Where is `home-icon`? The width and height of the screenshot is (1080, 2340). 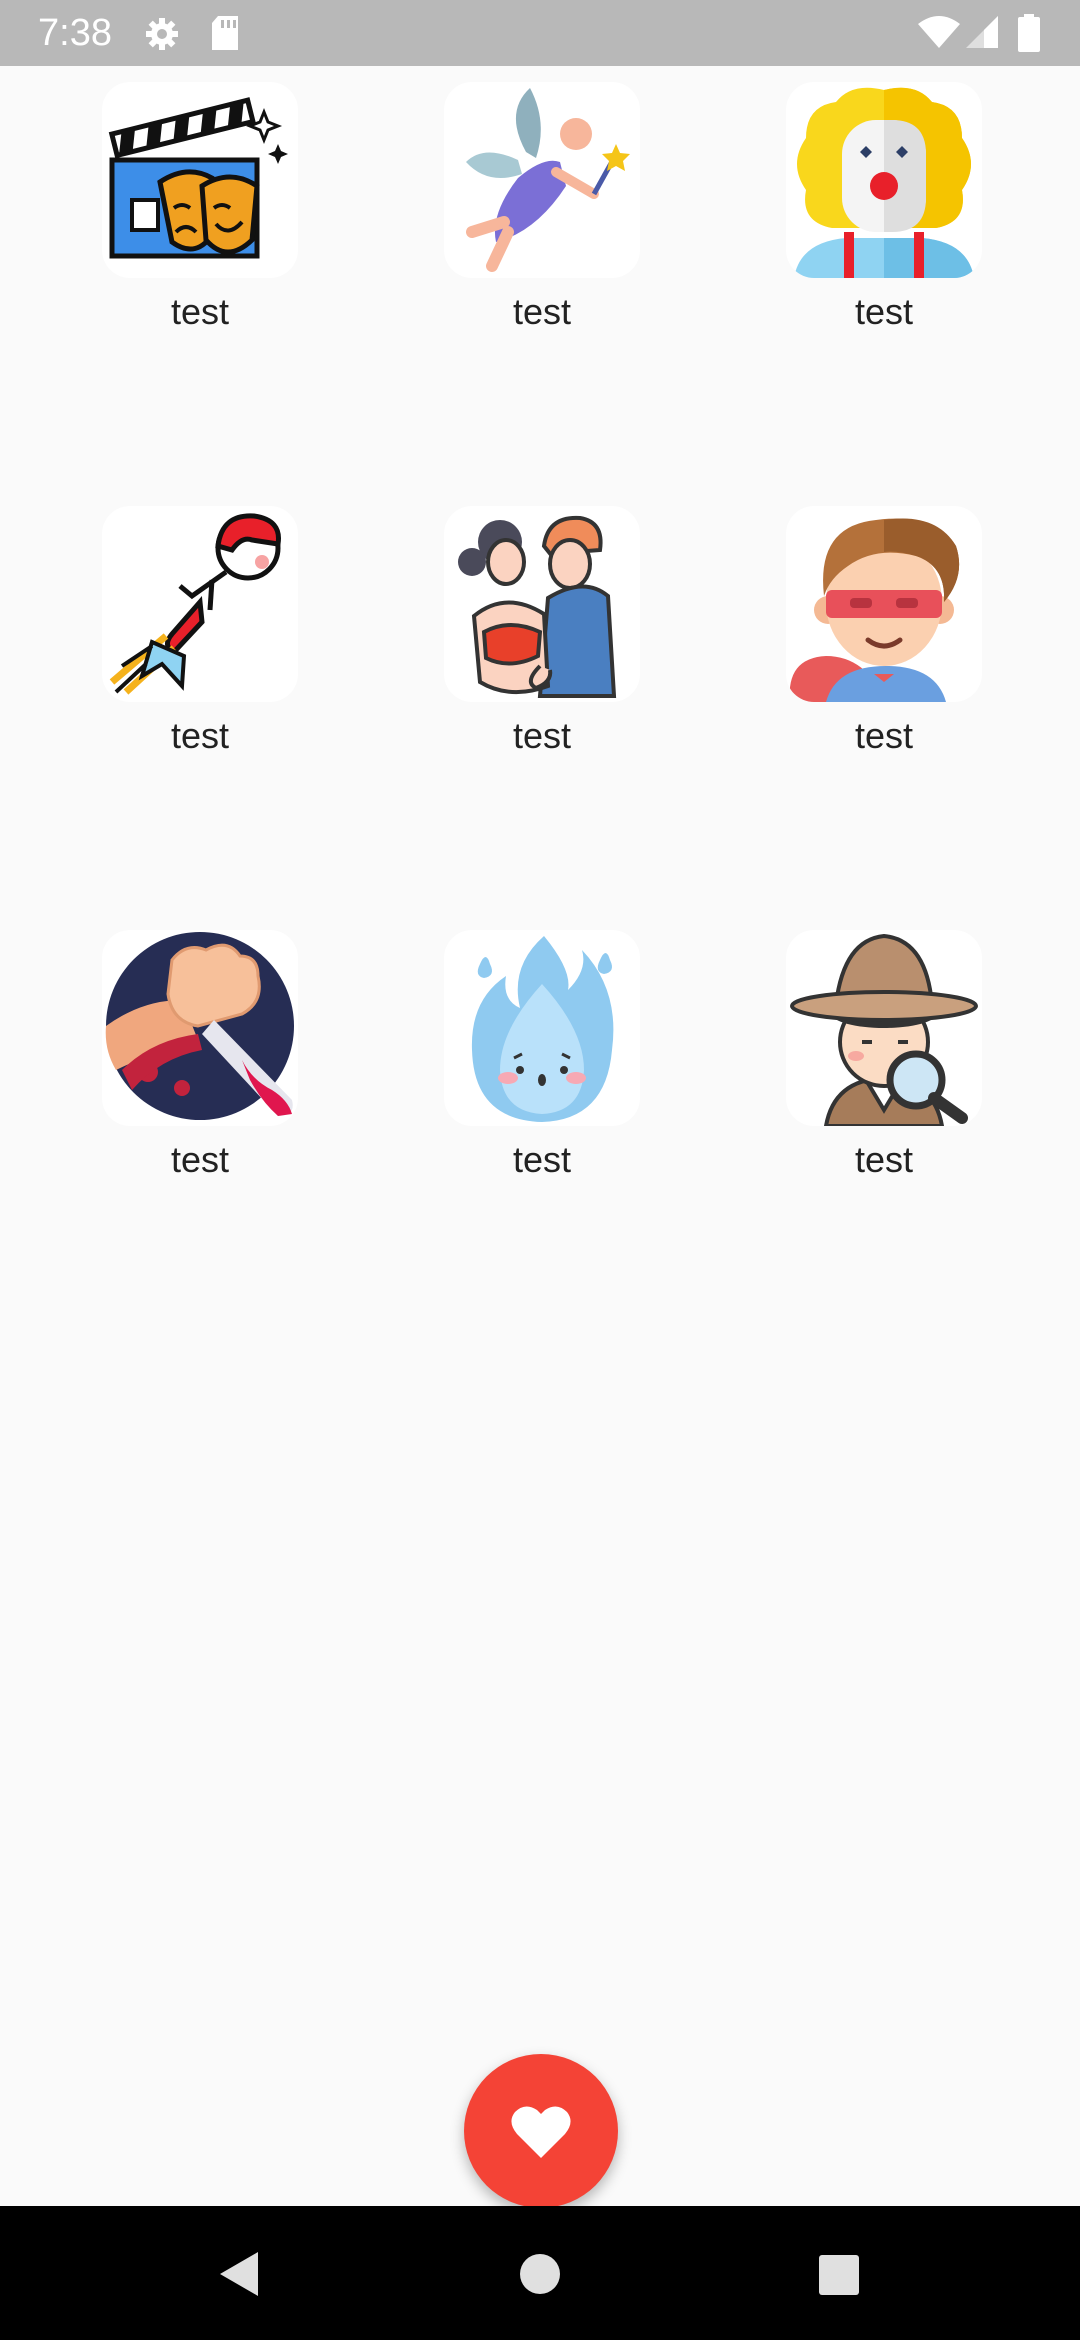 home-icon is located at coordinates (540, 2274).